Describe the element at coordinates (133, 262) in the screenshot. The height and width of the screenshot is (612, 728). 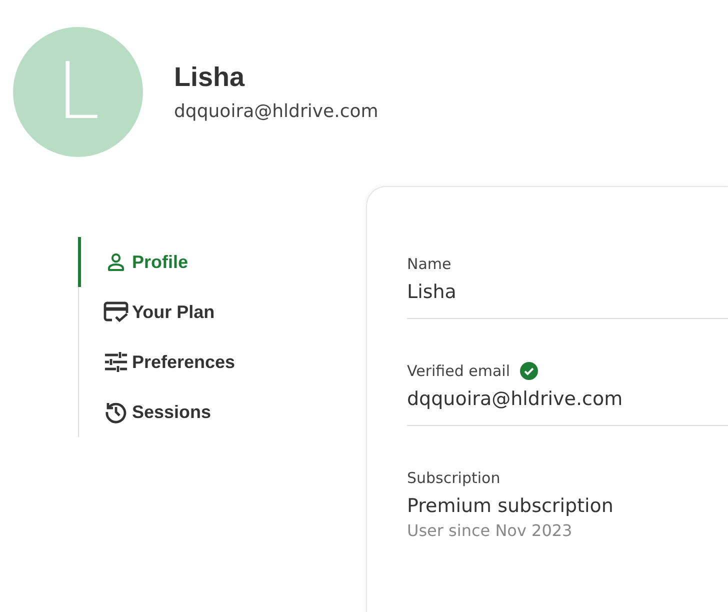
I see `nav-tab: Profile` at that location.